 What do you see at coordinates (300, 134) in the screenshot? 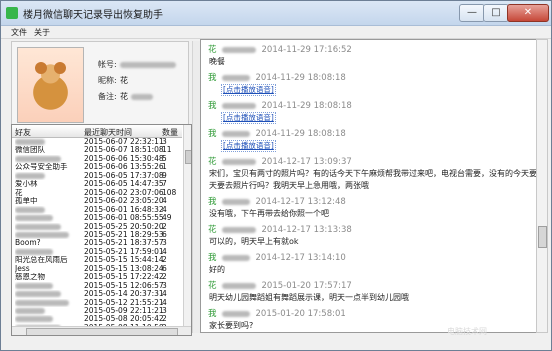
I see `message-time: 2014-11-29 18:08:18` at bounding box center [300, 134].